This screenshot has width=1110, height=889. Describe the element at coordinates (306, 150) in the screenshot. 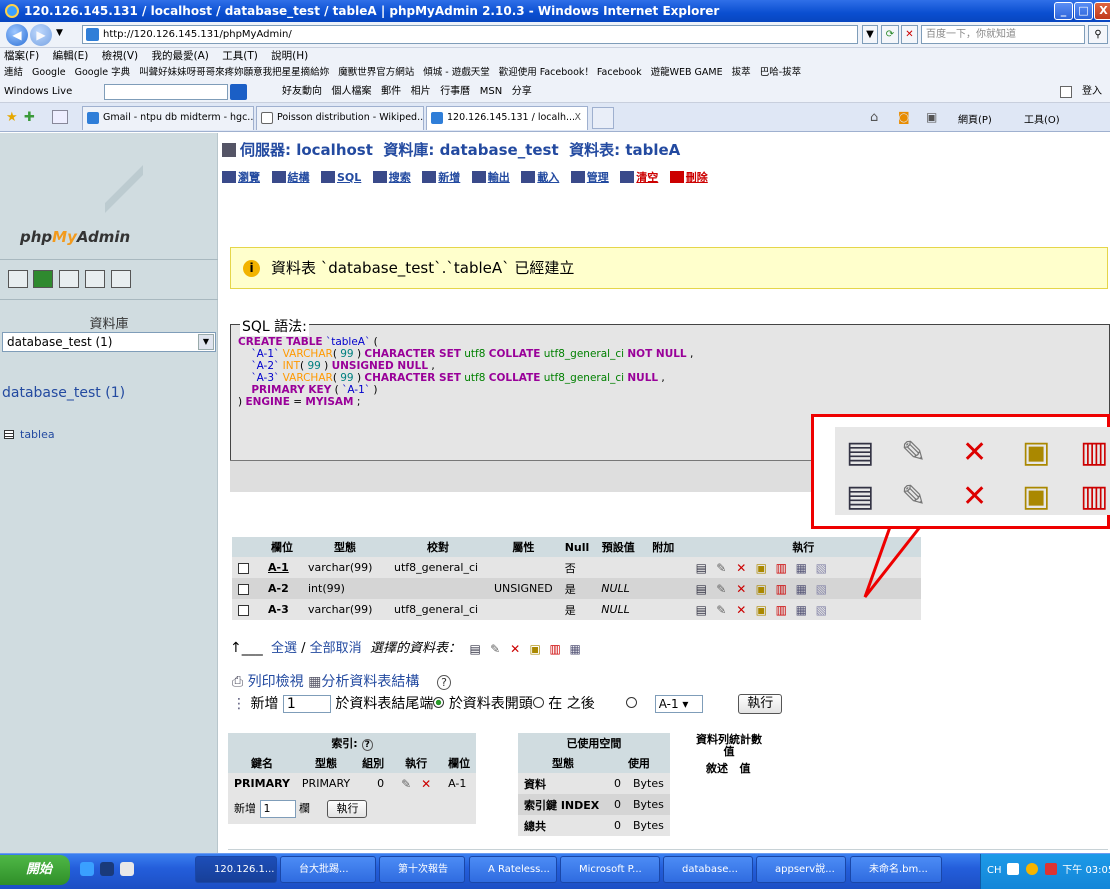

I see `breadcrumb-server: 伺服器: localhost` at that location.